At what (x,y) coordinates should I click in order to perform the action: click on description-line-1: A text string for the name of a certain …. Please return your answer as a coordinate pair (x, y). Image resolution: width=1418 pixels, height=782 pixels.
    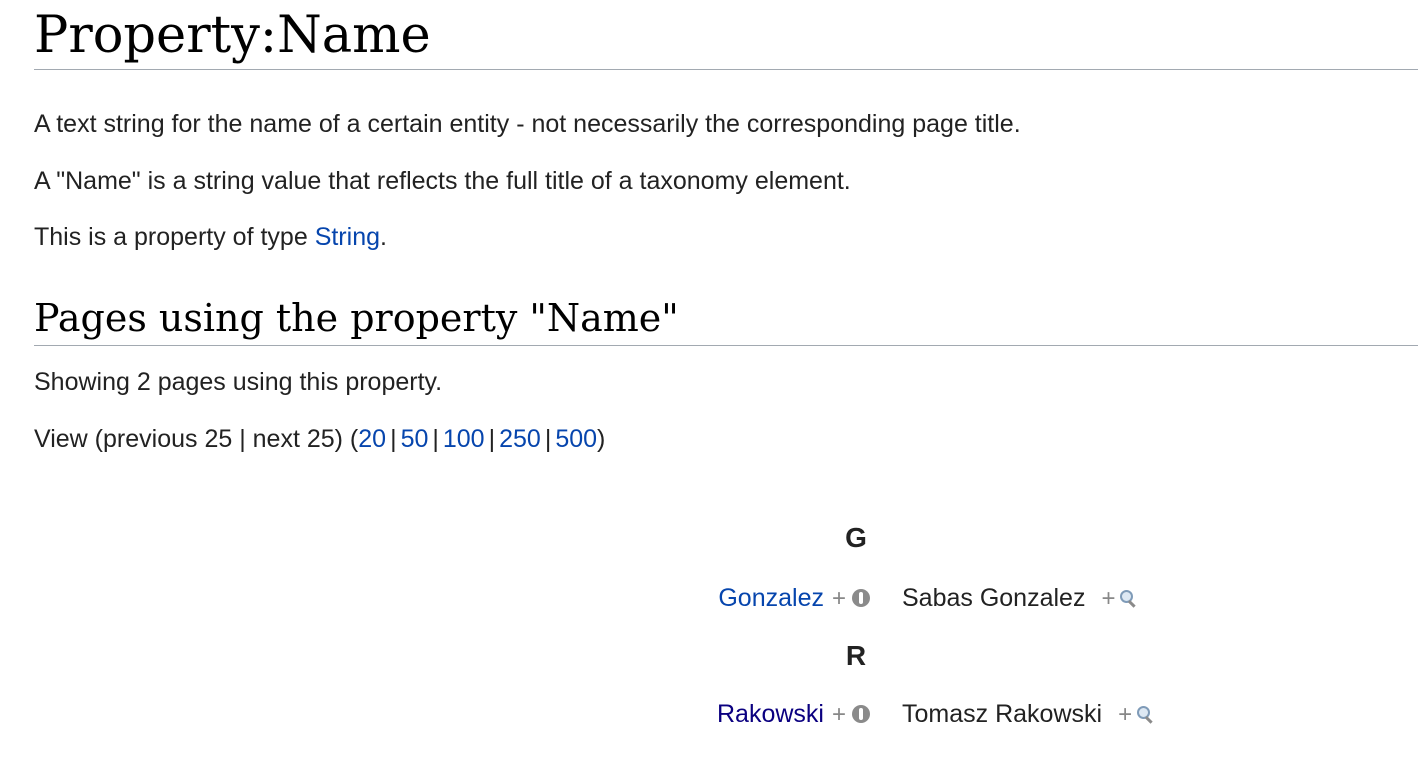
    Looking at the image, I should click on (527, 124).